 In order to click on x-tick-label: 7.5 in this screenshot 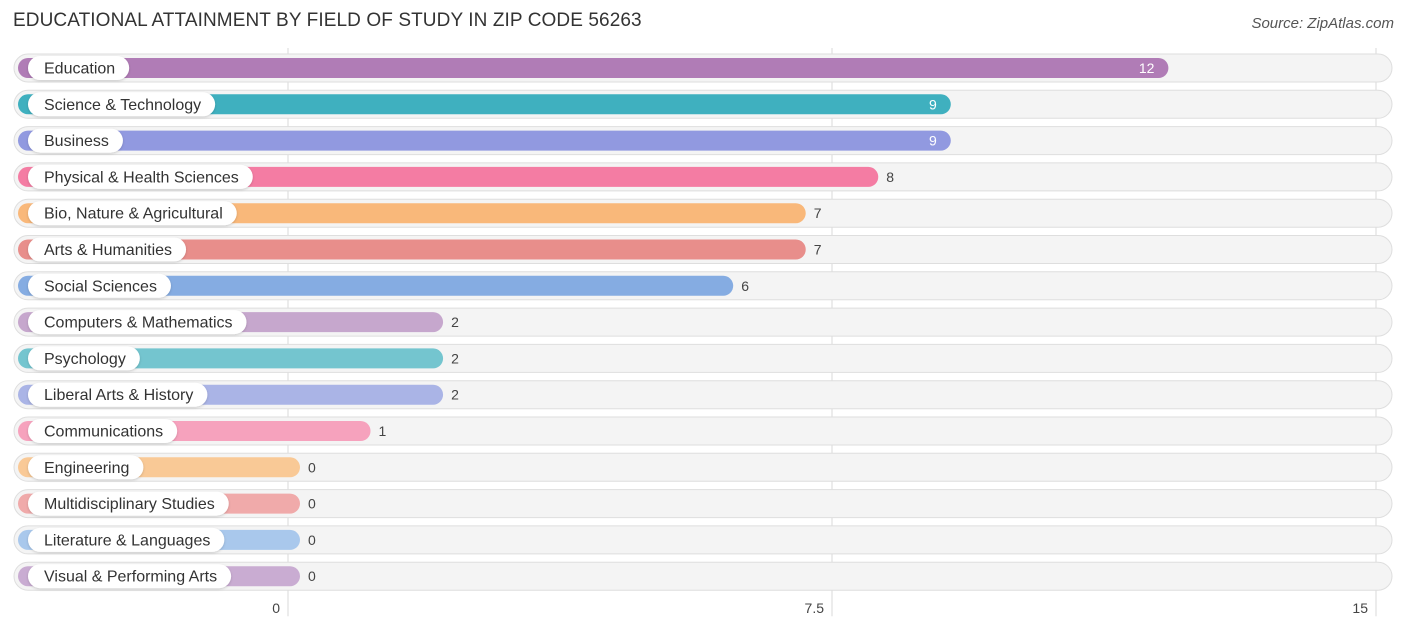, I will do `click(815, 608)`.